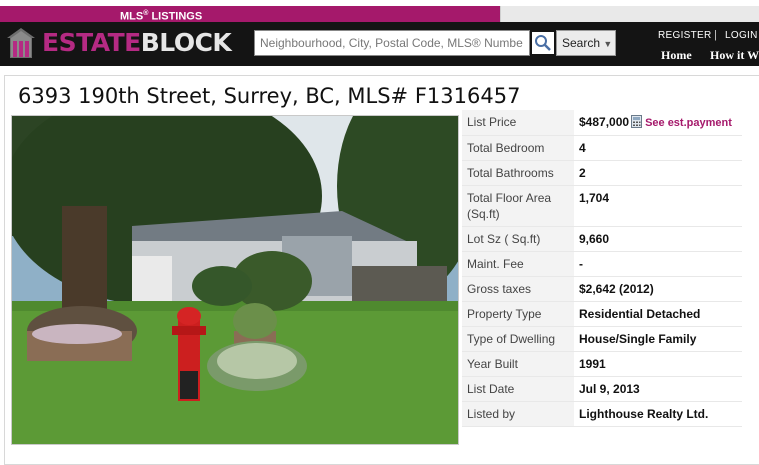 This screenshot has height=465, width=759. Describe the element at coordinates (638, 339) in the screenshot. I see `details-value: House/Single Family` at that location.